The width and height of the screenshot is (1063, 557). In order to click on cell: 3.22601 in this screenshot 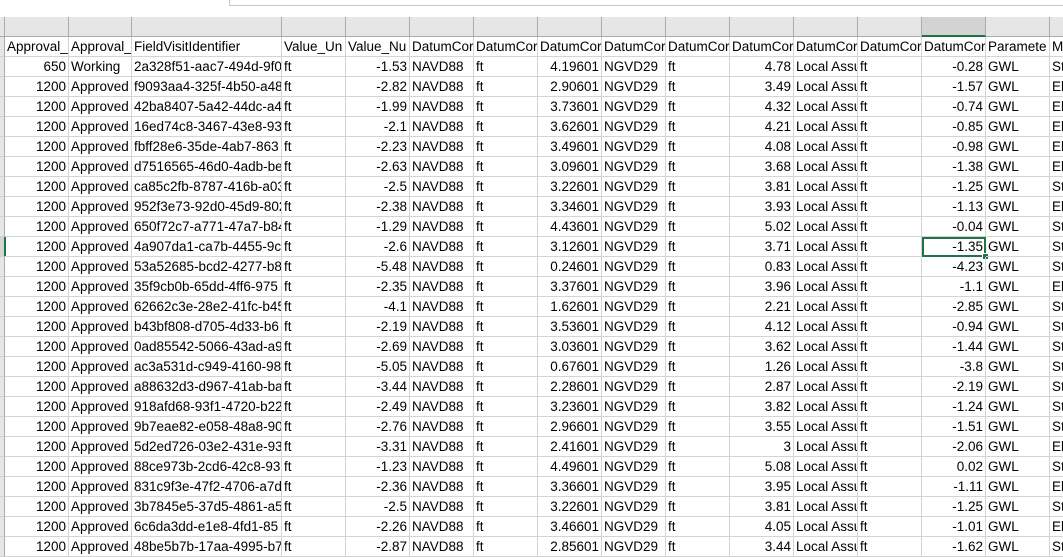, I will do `click(570, 187)`.